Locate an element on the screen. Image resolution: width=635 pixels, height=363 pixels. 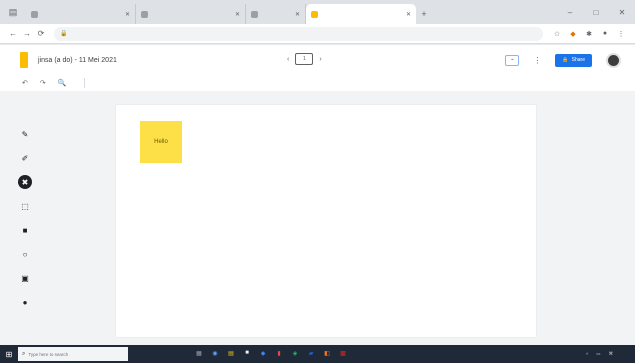
frame-bar-button: 1 is located at coordinates (304, 59).